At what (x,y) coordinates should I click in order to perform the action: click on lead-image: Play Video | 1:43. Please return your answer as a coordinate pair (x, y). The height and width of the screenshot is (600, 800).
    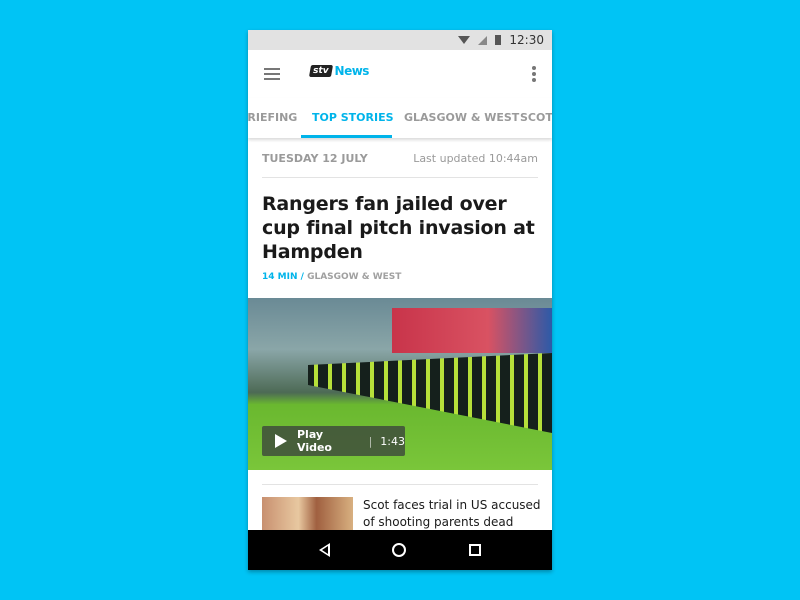
    Looking at the image, I should click on (400, 384).